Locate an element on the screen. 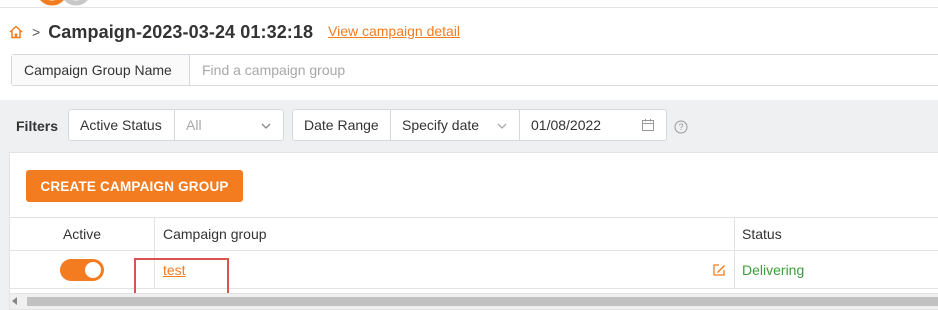 Image resolution: width=938 pixels, height=310 pixels. search-input is located at coordinates (564, 70).